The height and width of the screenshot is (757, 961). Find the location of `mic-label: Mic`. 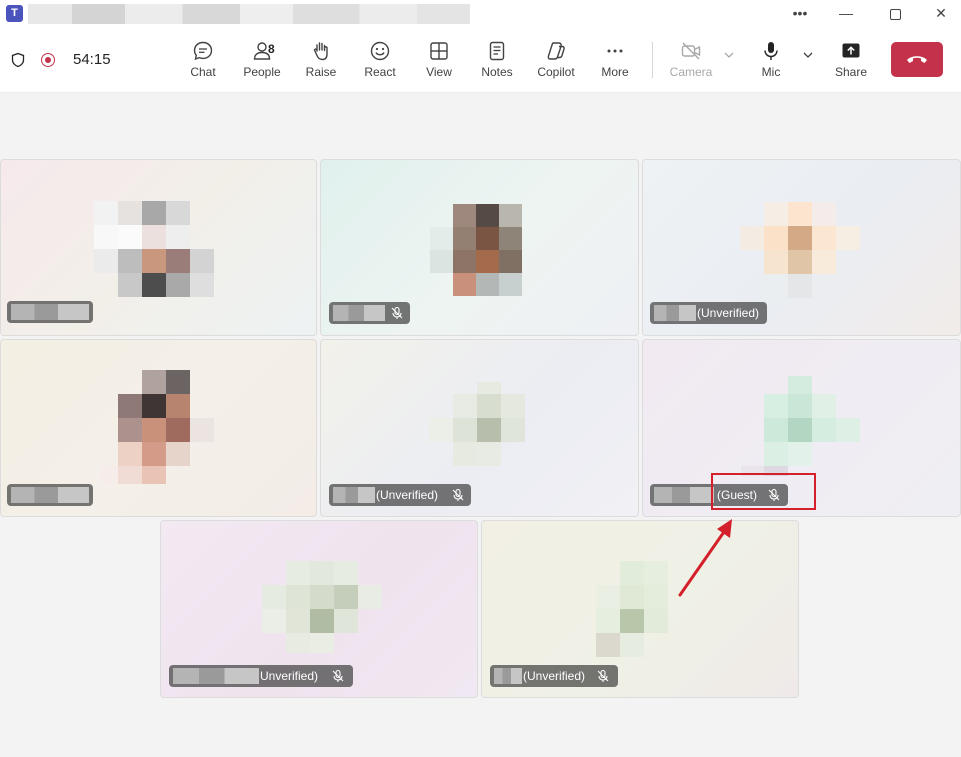

mic-label: Mic is located at coordinates (771, 72).